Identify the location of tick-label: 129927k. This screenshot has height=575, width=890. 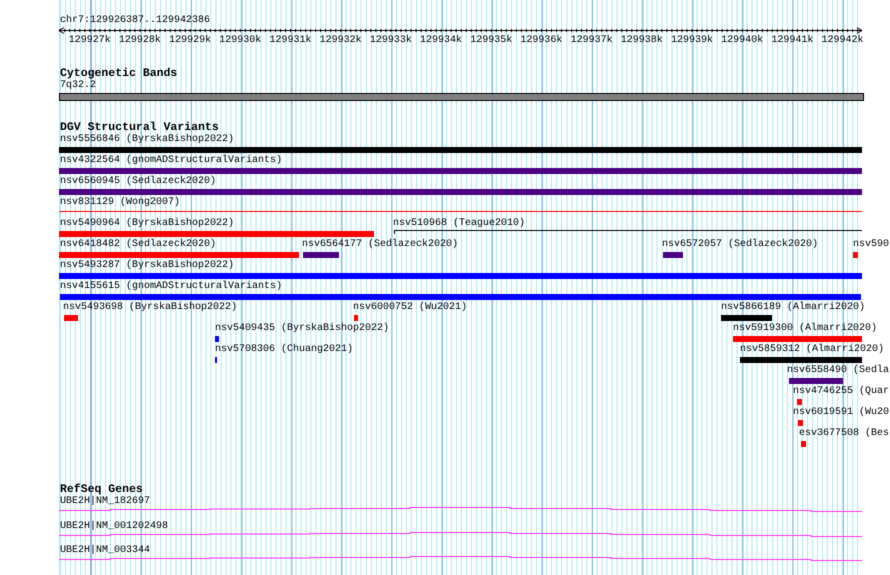
(89, 41).